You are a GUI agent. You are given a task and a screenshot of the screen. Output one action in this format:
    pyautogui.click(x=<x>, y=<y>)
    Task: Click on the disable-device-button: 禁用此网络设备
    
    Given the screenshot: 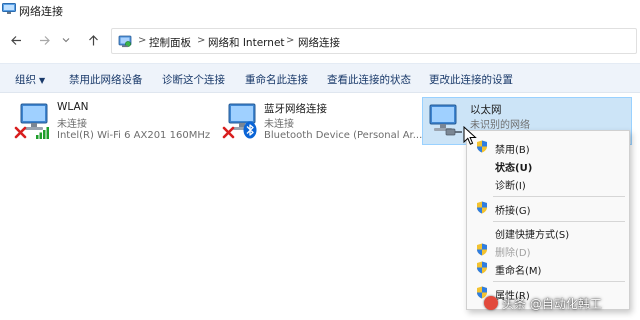 What is the action you would take?
    pyautogui.click(x=106, y=79)
    